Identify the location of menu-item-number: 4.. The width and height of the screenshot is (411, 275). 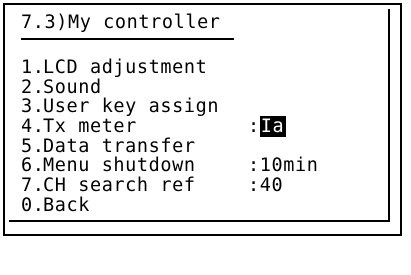
(33, 127).